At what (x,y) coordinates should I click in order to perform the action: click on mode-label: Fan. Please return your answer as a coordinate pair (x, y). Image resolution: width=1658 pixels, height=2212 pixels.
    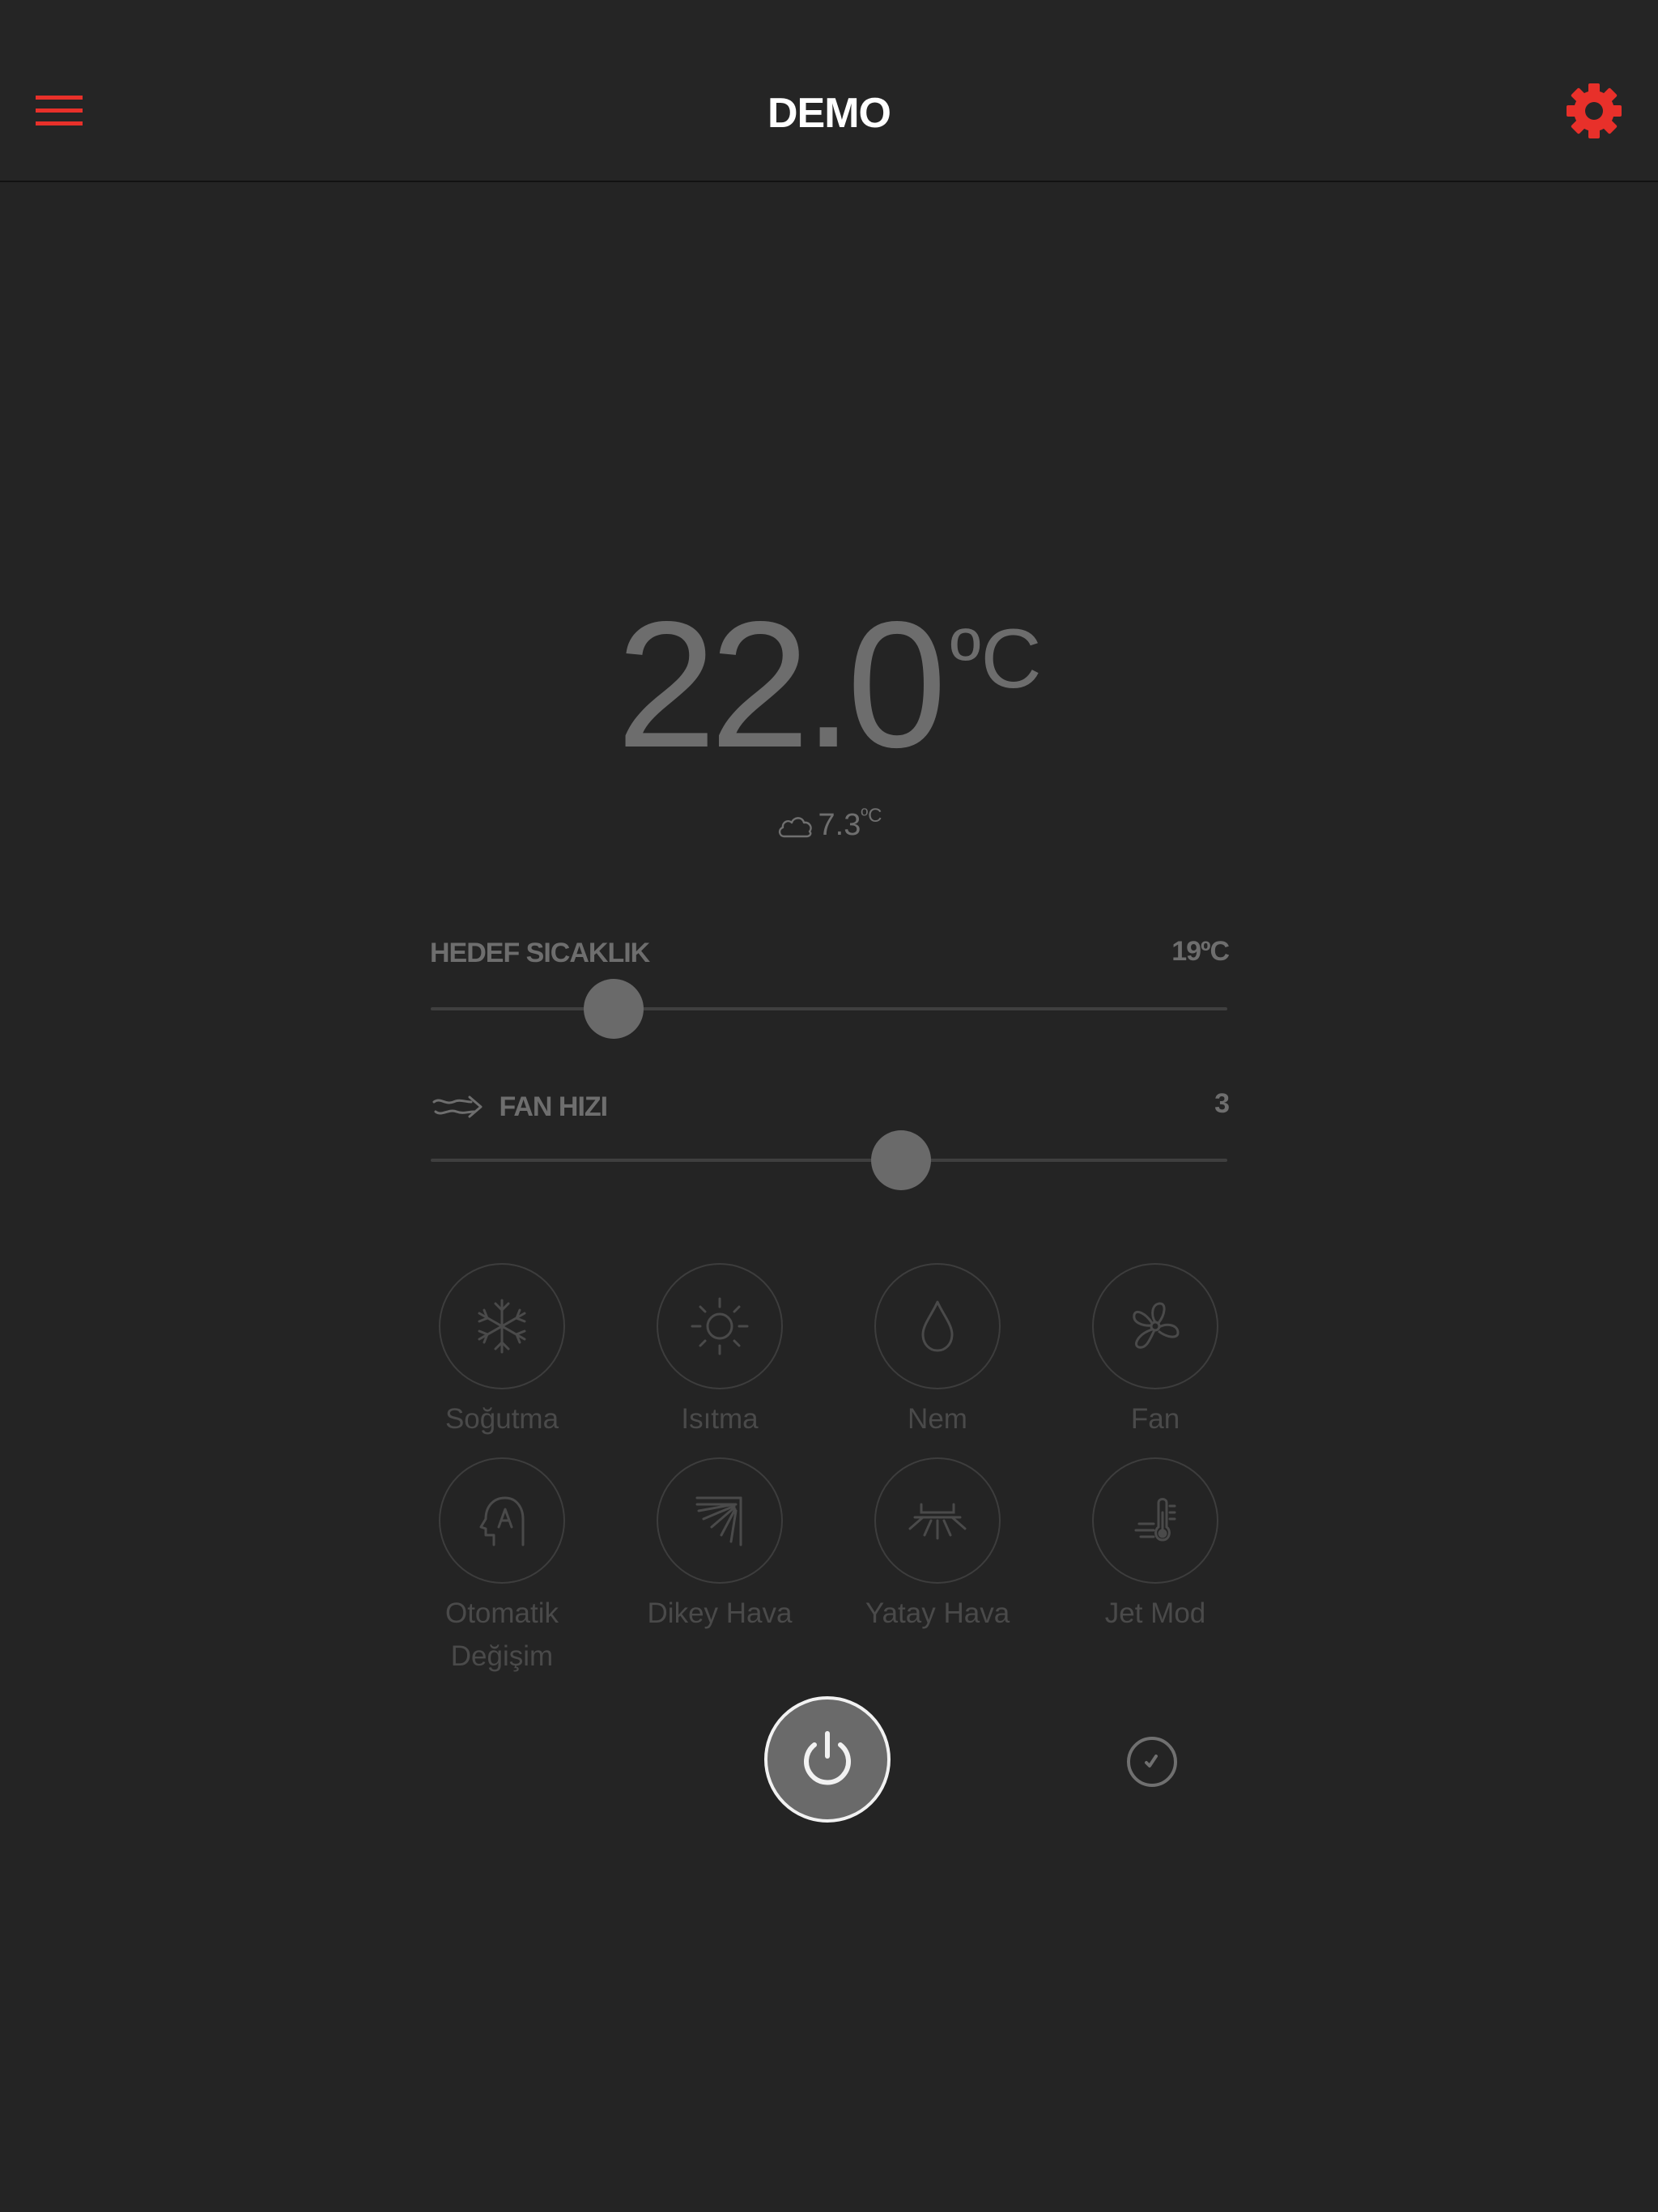
    Looking at the image, I should click on (1155, 1419).